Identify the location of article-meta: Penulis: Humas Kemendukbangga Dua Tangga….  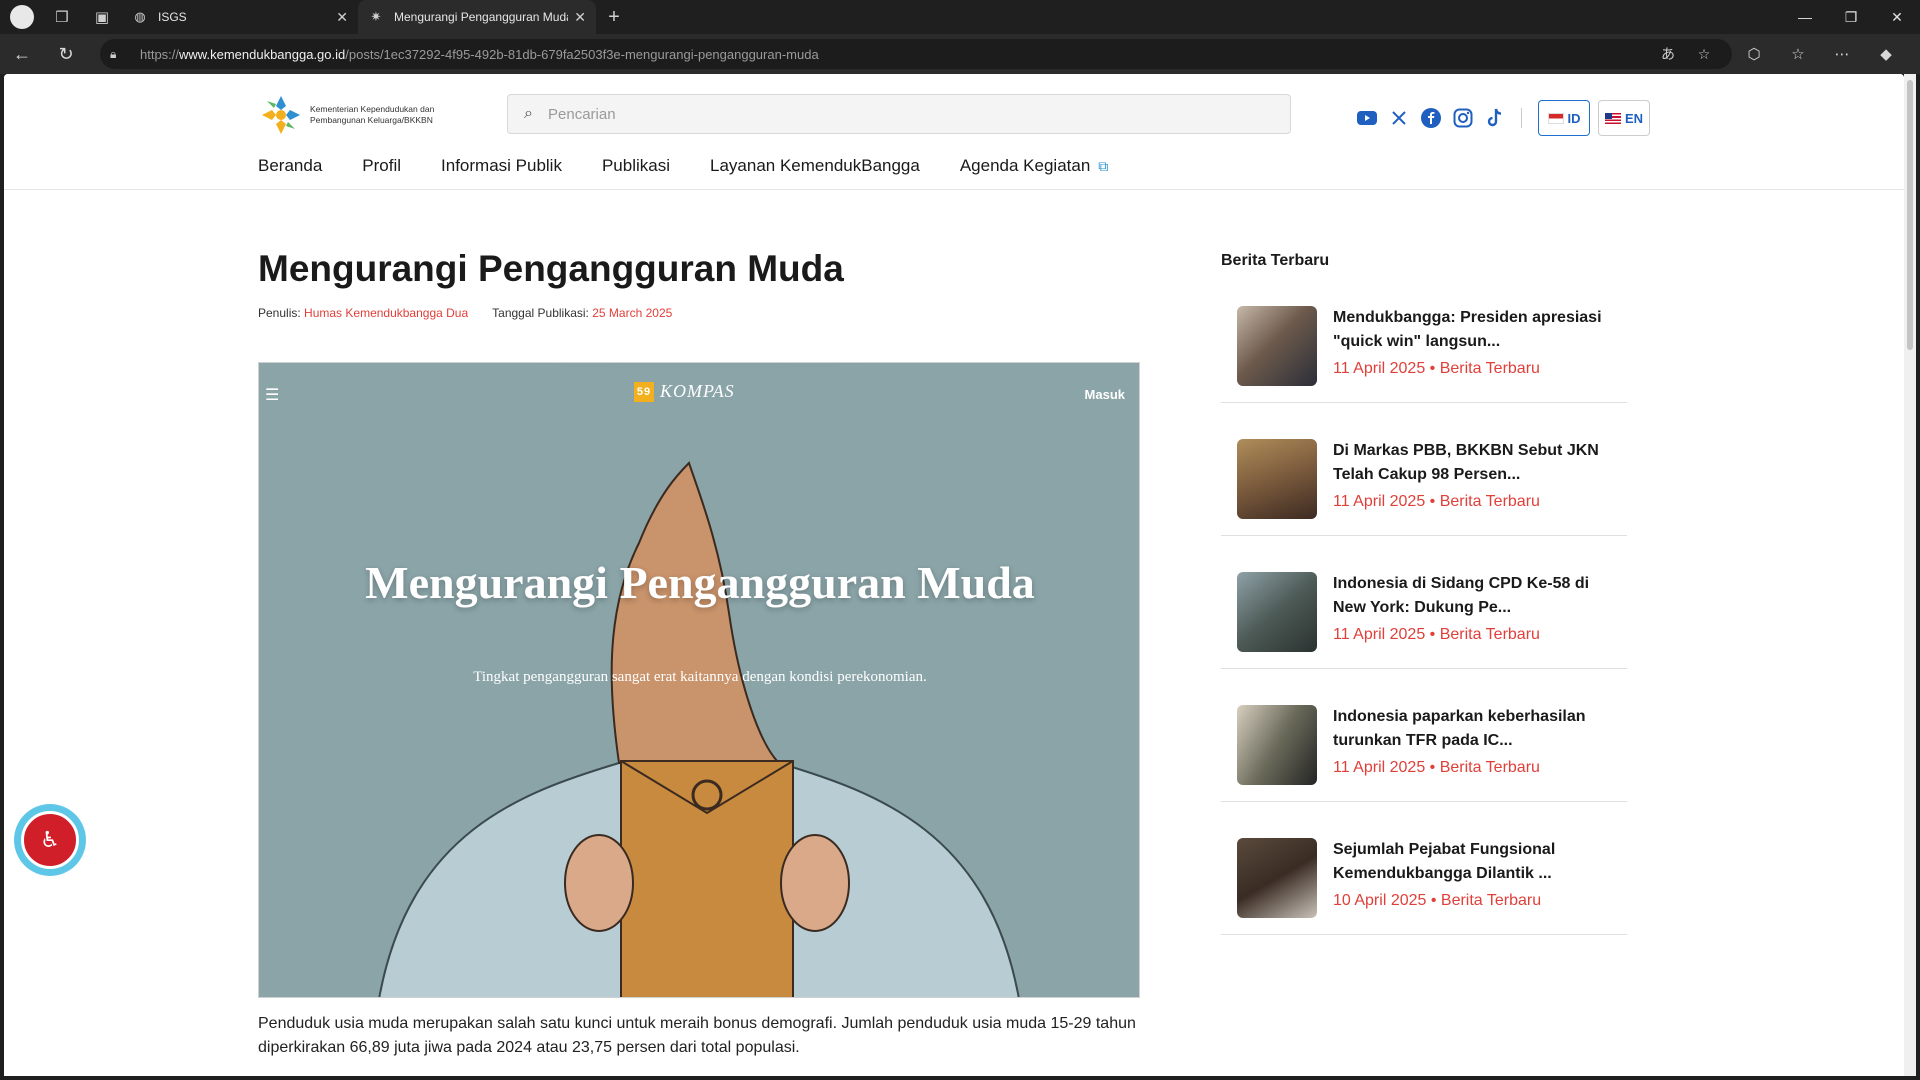
(465, 313).